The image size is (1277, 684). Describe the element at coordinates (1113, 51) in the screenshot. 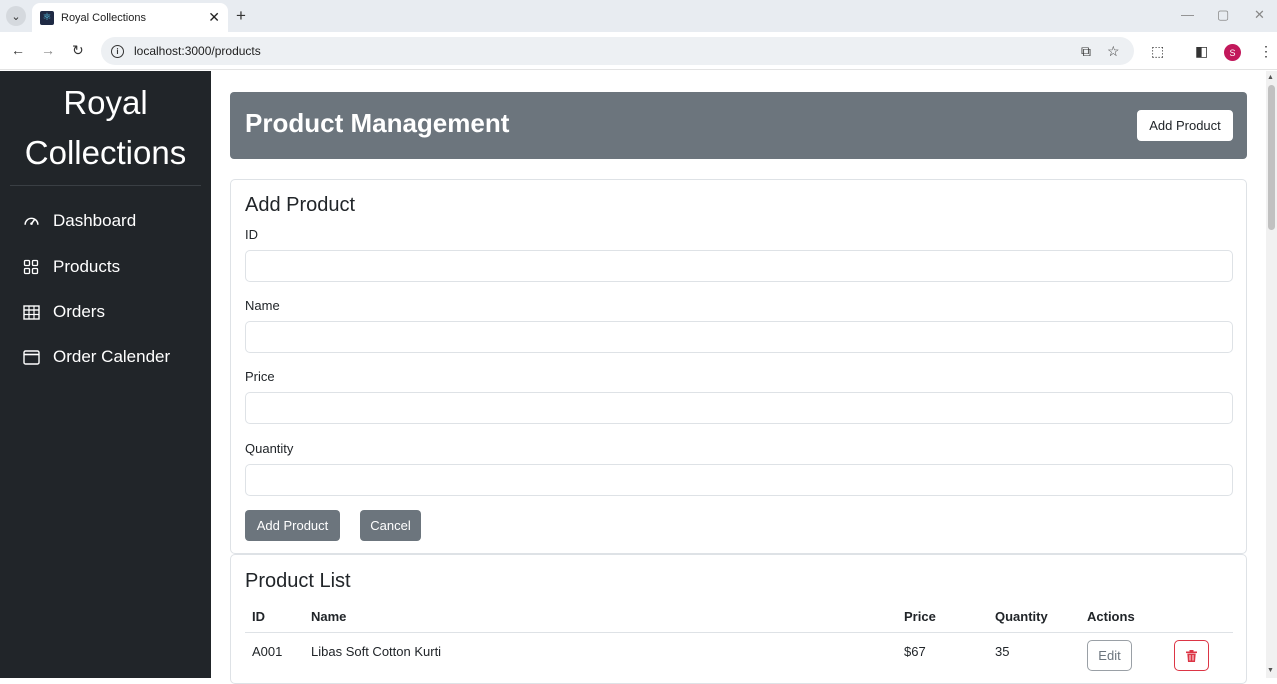

I see `bookmark-star-icon: ☆` at that location.